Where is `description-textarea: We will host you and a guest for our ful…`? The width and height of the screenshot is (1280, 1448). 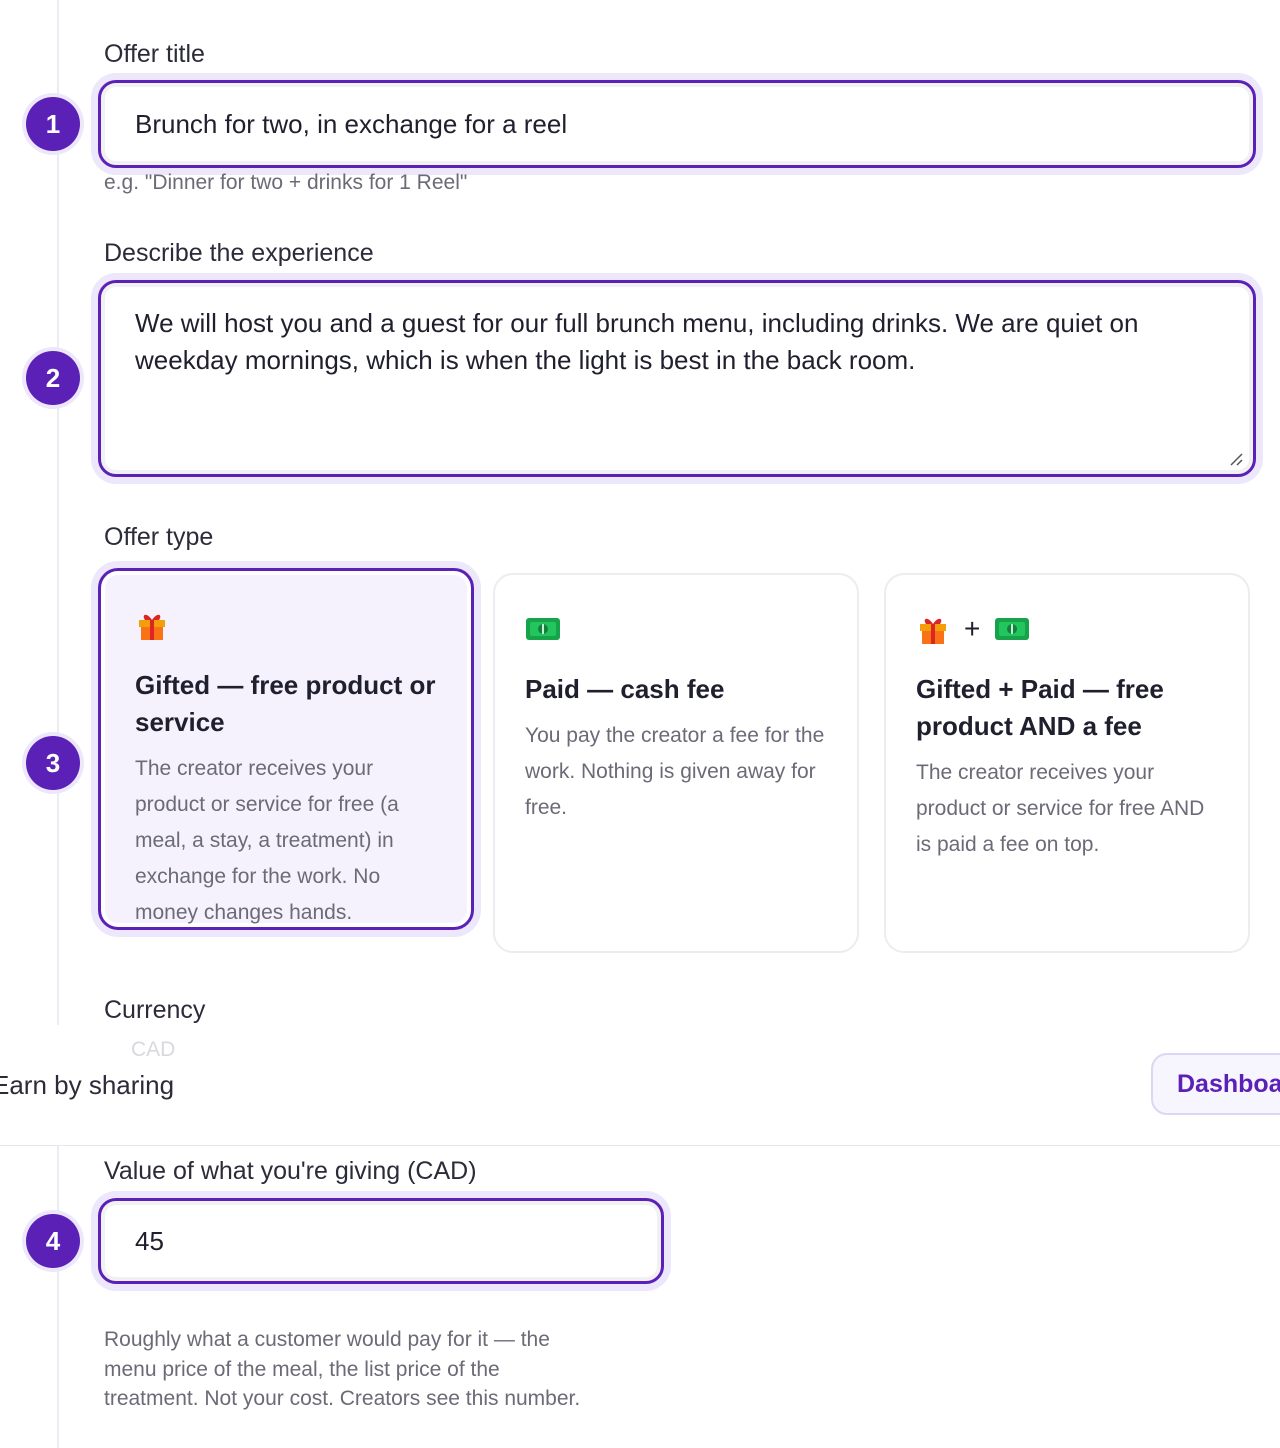
description-textarea: We will host you and a guest for our ful… is located at coordinates (677, 378).